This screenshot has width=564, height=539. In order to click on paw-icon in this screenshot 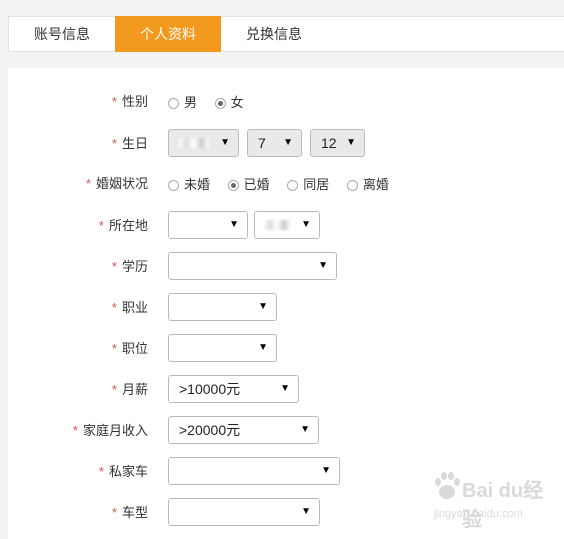, I will do `click(447, 485)`.